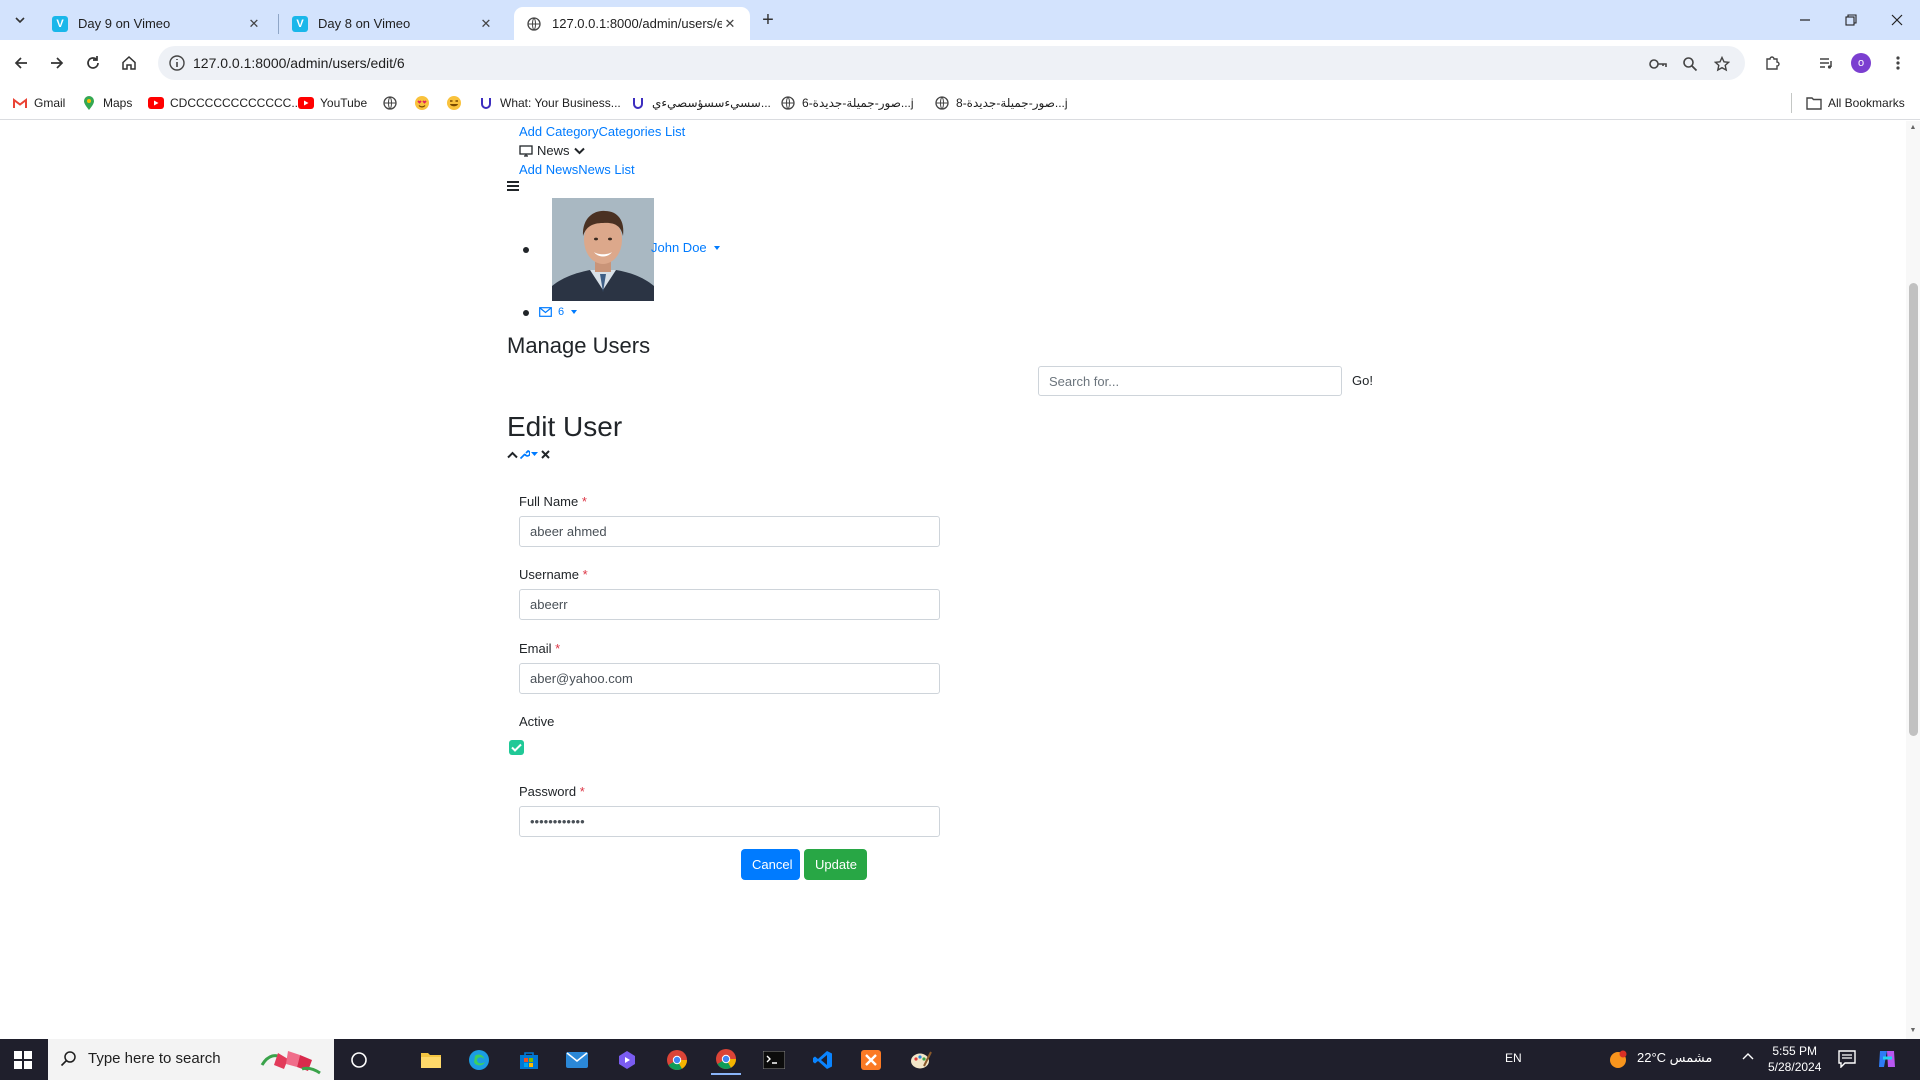  I want to click on paint-icon, so click(921, 1060).